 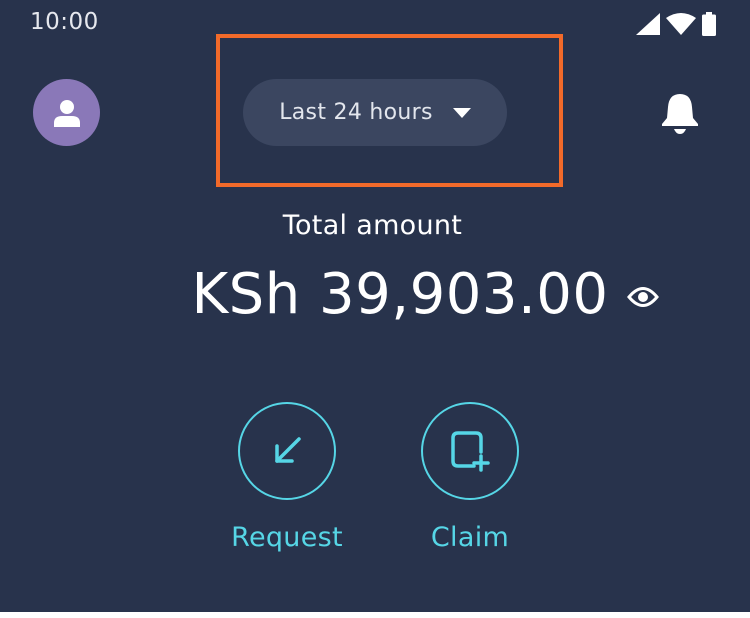 I want to click on profile-avatar-button, so click(x=66, y=112).